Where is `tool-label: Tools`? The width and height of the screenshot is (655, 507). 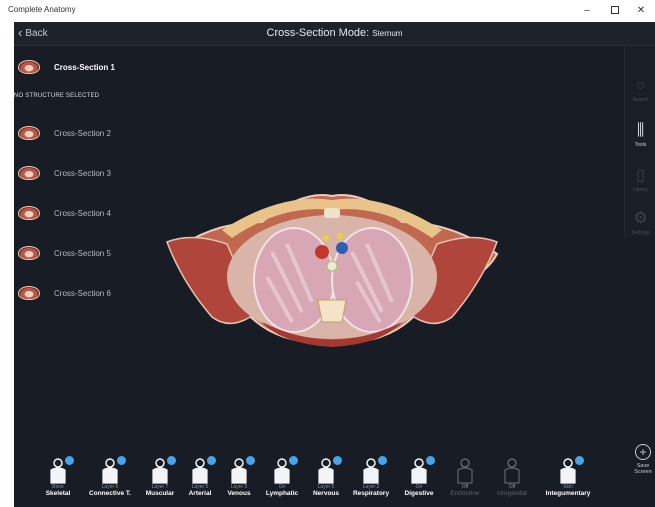 tool-label: Tools is located at coordinates (640, 145).